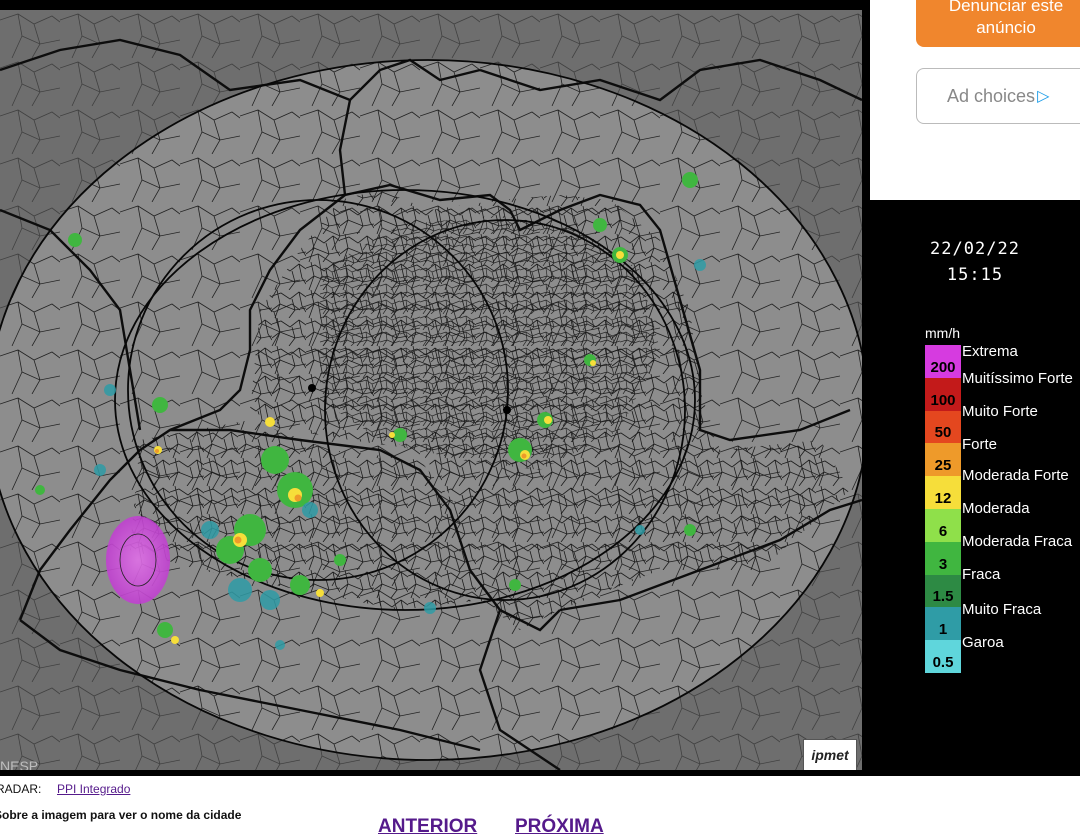  Describe the element at coordinates (1017, 541) in the screenshot. I see `scale-label: Moderada Fraca` at that location.